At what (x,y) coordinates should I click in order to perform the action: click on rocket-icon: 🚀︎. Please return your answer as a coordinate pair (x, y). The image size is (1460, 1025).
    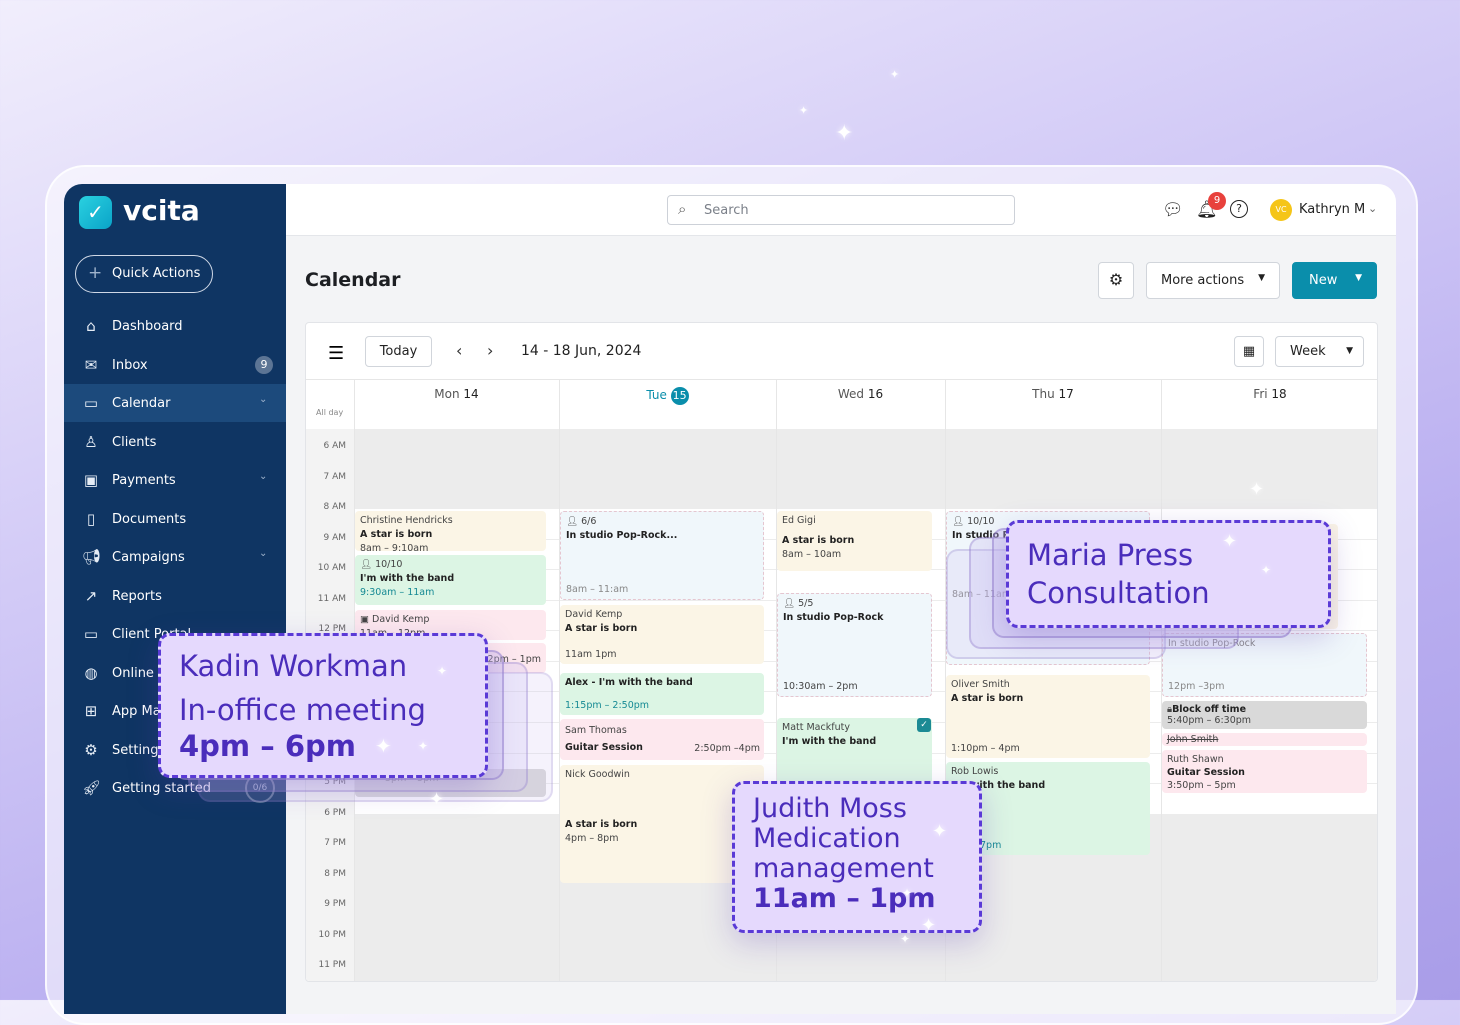
    Looking at the image, I should click on (92, 788).